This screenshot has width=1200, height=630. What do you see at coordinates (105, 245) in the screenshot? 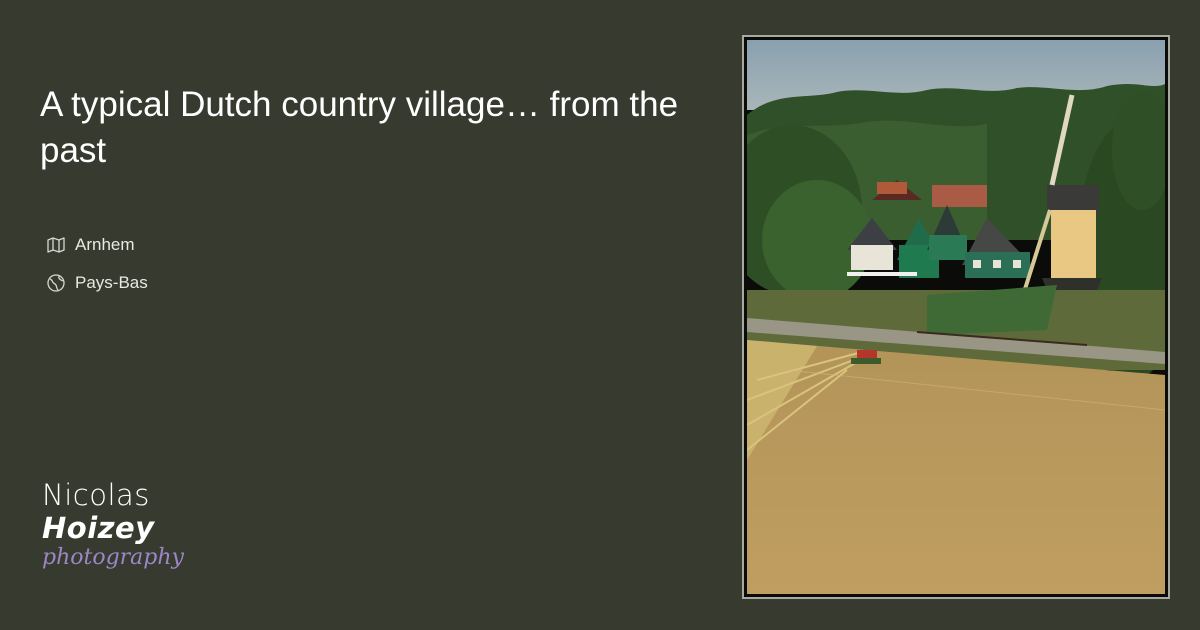
I see `city-label: Arnhem` at bounding box center [105, 245].